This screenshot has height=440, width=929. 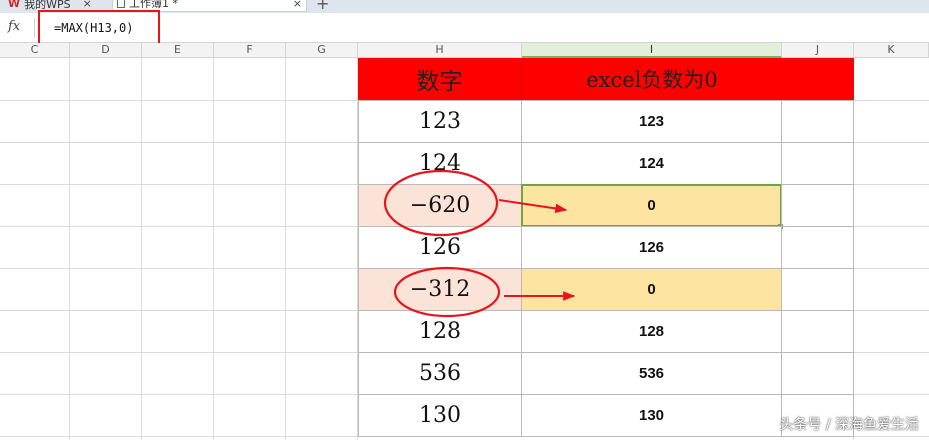 What do you see at coordinates (818, 50) in the screenshot?
I see `column-header-j: J` at bounding box center [818, 50].